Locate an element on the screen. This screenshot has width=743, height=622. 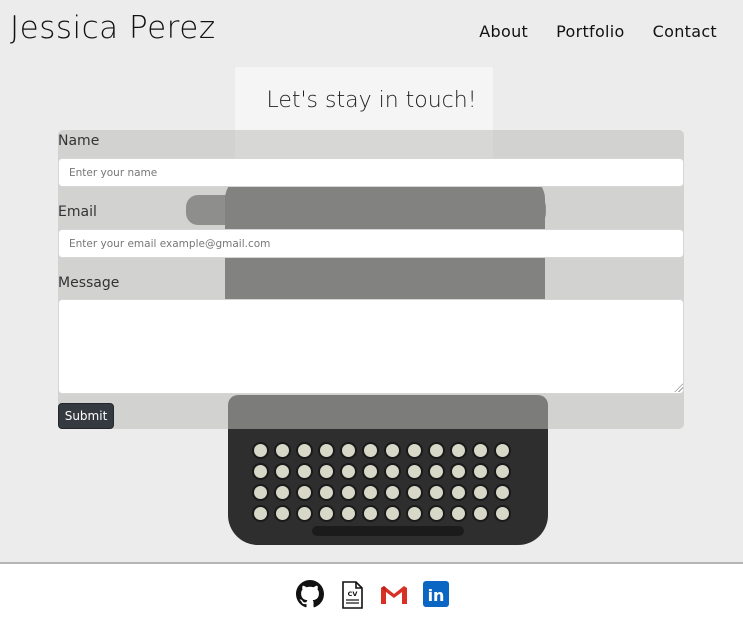
linkedin-label: in is located at coordinates (436, 595).